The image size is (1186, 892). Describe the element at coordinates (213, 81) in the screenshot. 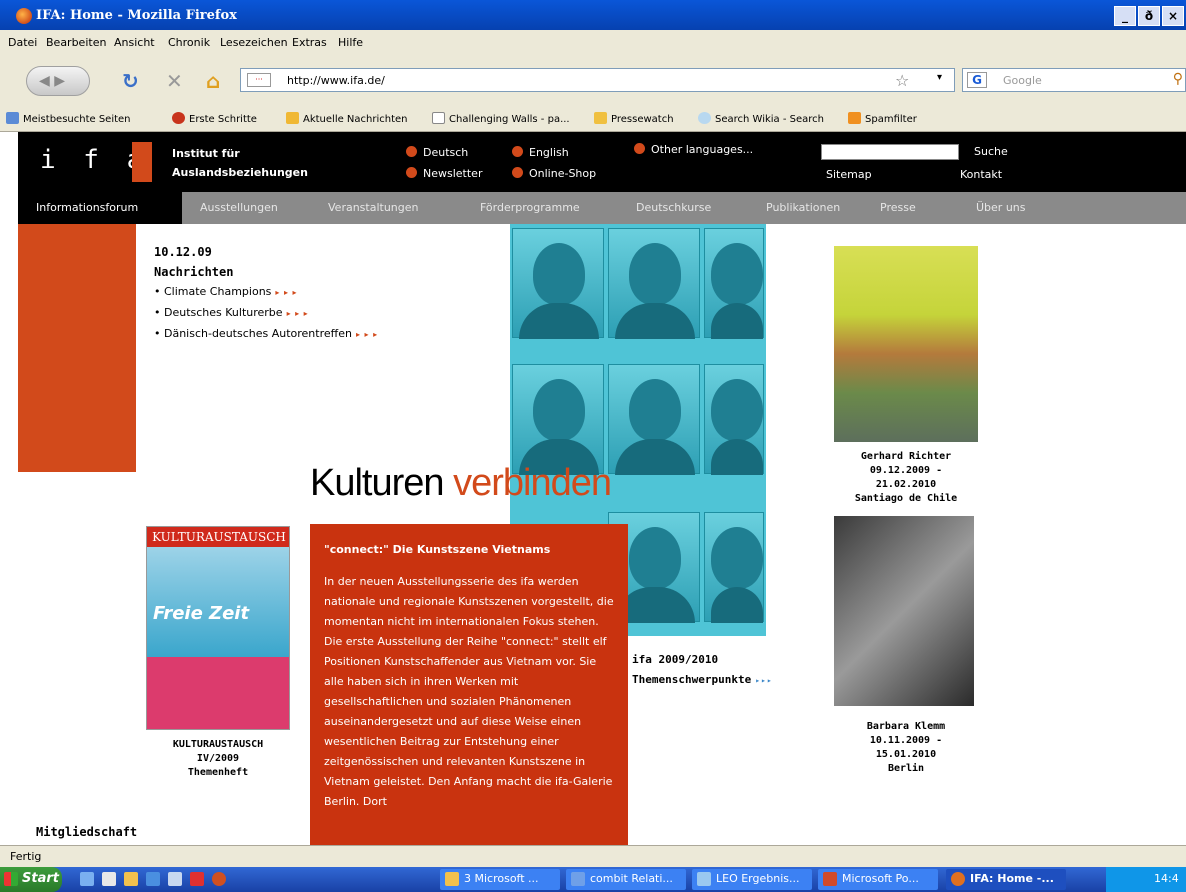

I see `home-icon: ⌂` at that location.